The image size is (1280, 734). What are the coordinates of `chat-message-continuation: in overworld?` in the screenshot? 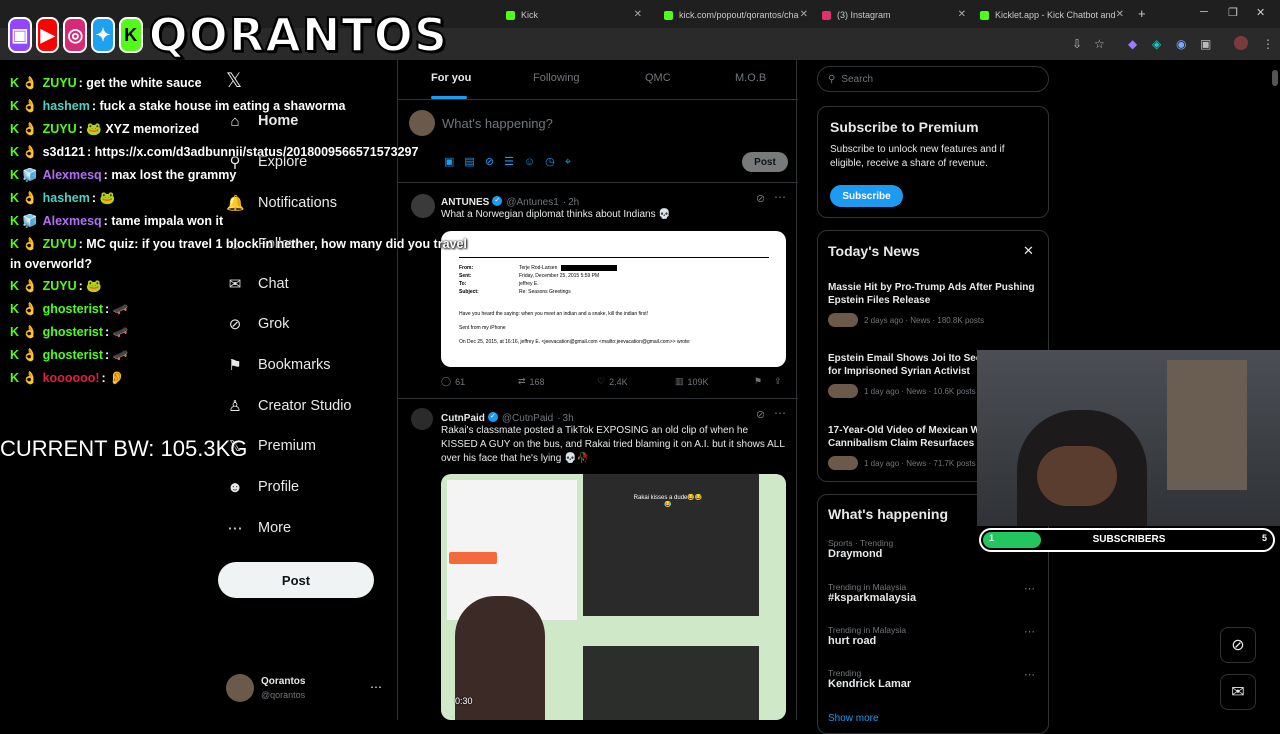 It's located at (51, 264).